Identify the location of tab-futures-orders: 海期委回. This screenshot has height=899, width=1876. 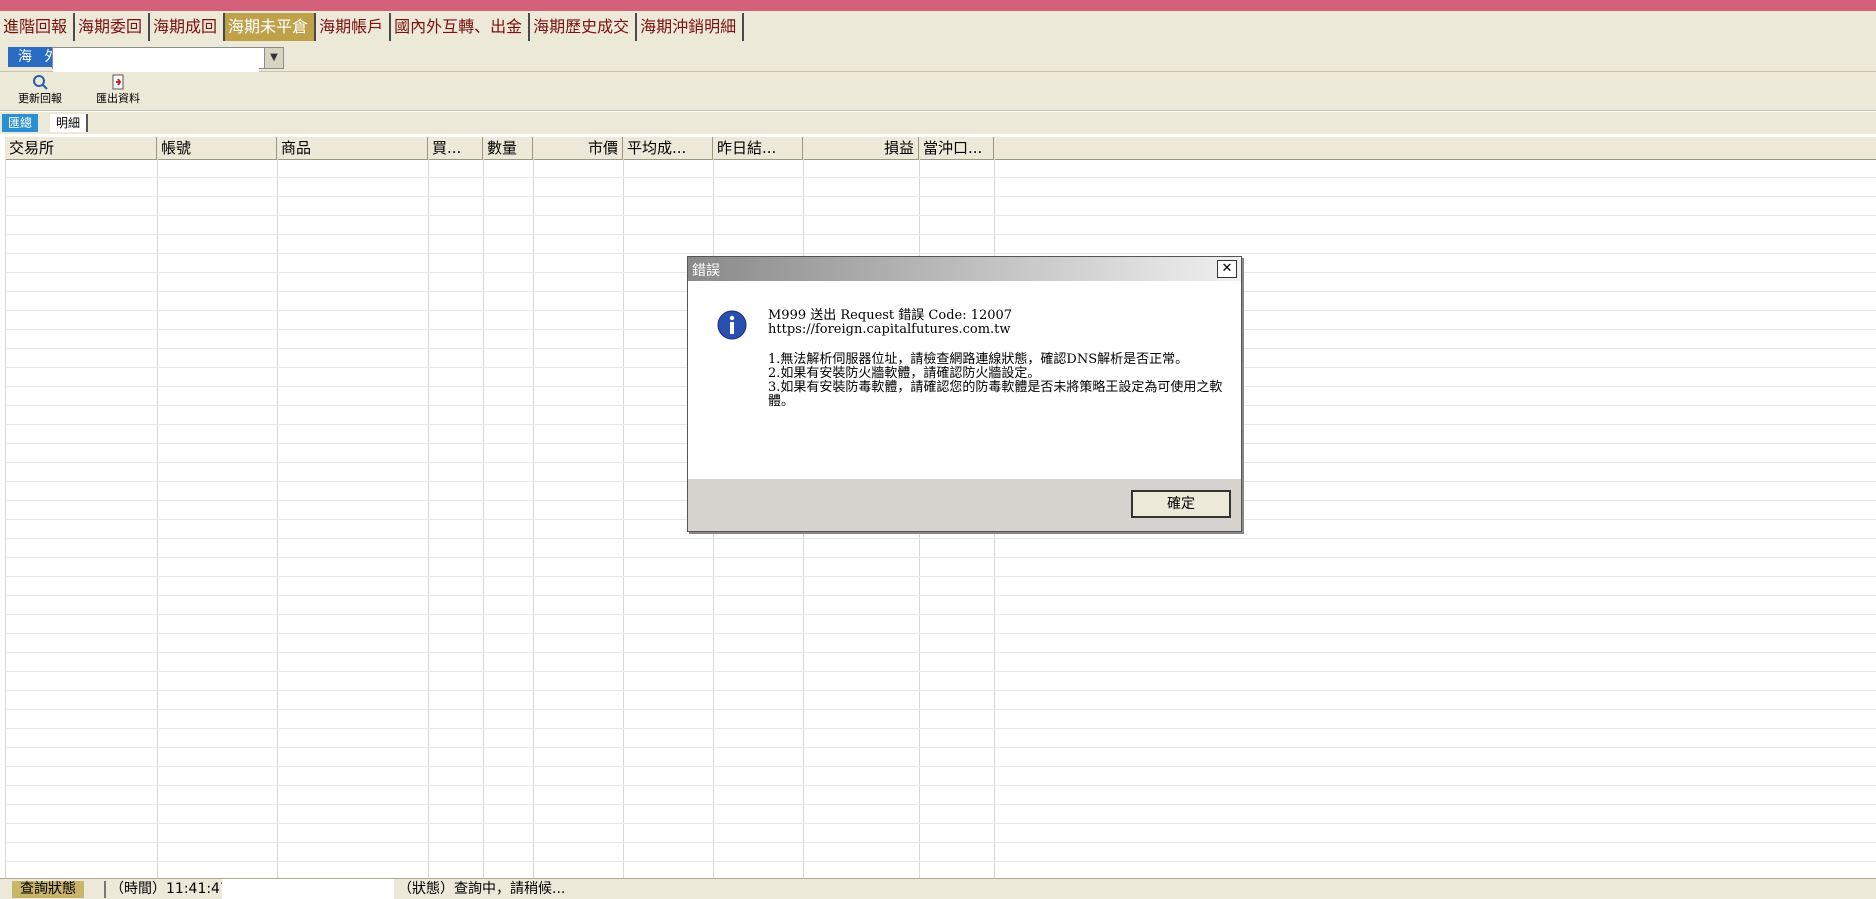
(113, 27).